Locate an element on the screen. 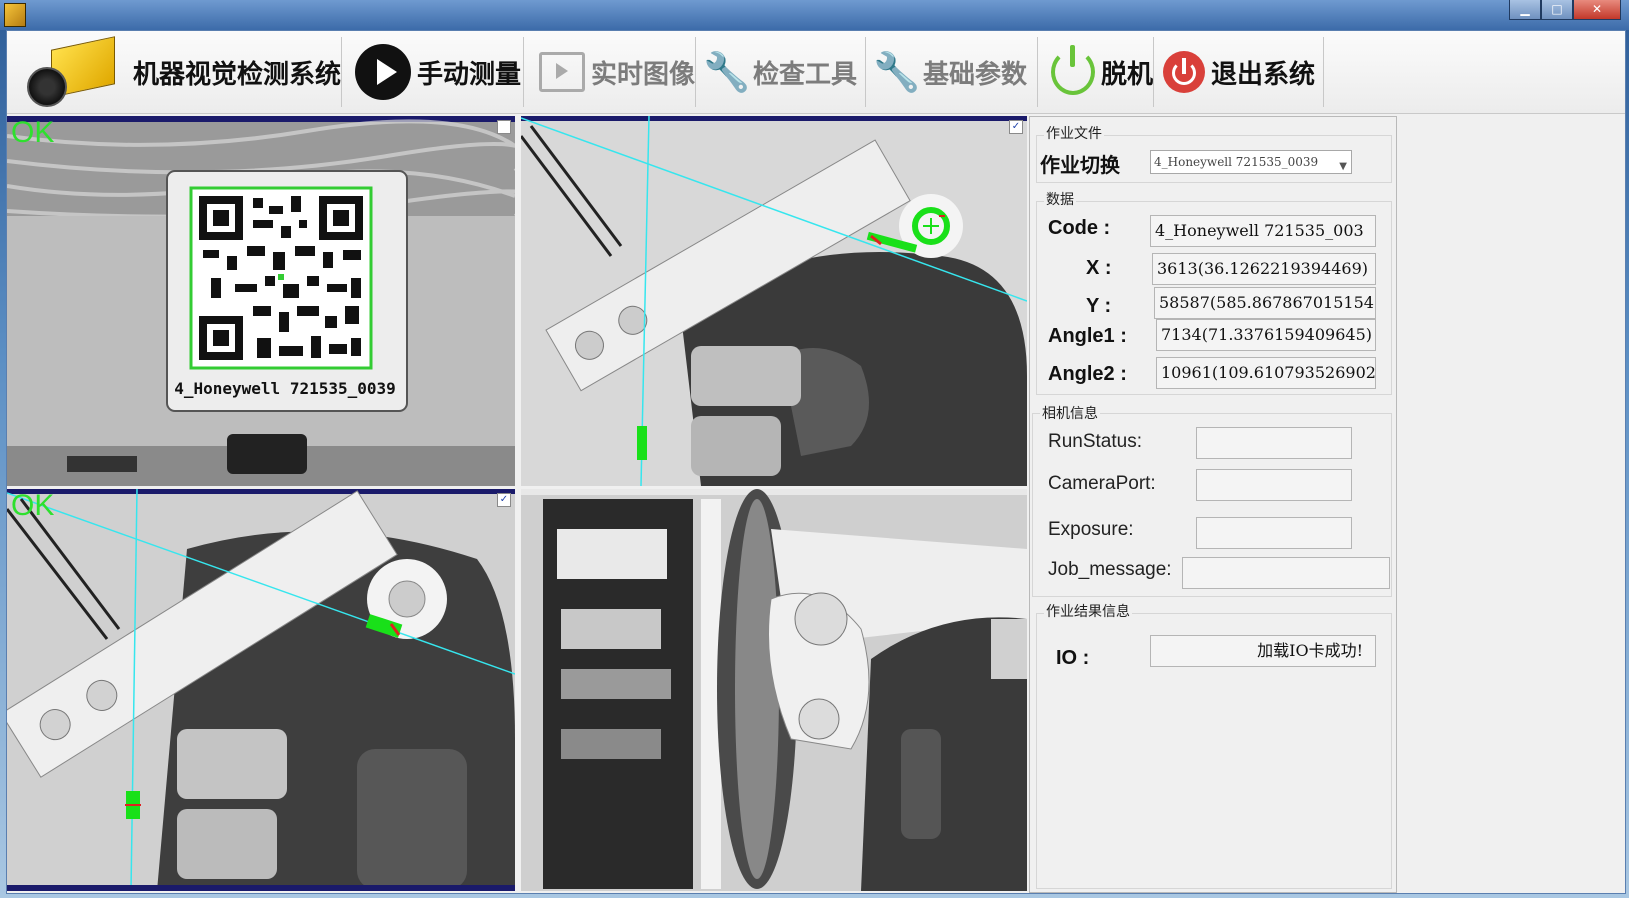  brand-block: 机器视觉检测系统 is located at coordinates (176, 72).